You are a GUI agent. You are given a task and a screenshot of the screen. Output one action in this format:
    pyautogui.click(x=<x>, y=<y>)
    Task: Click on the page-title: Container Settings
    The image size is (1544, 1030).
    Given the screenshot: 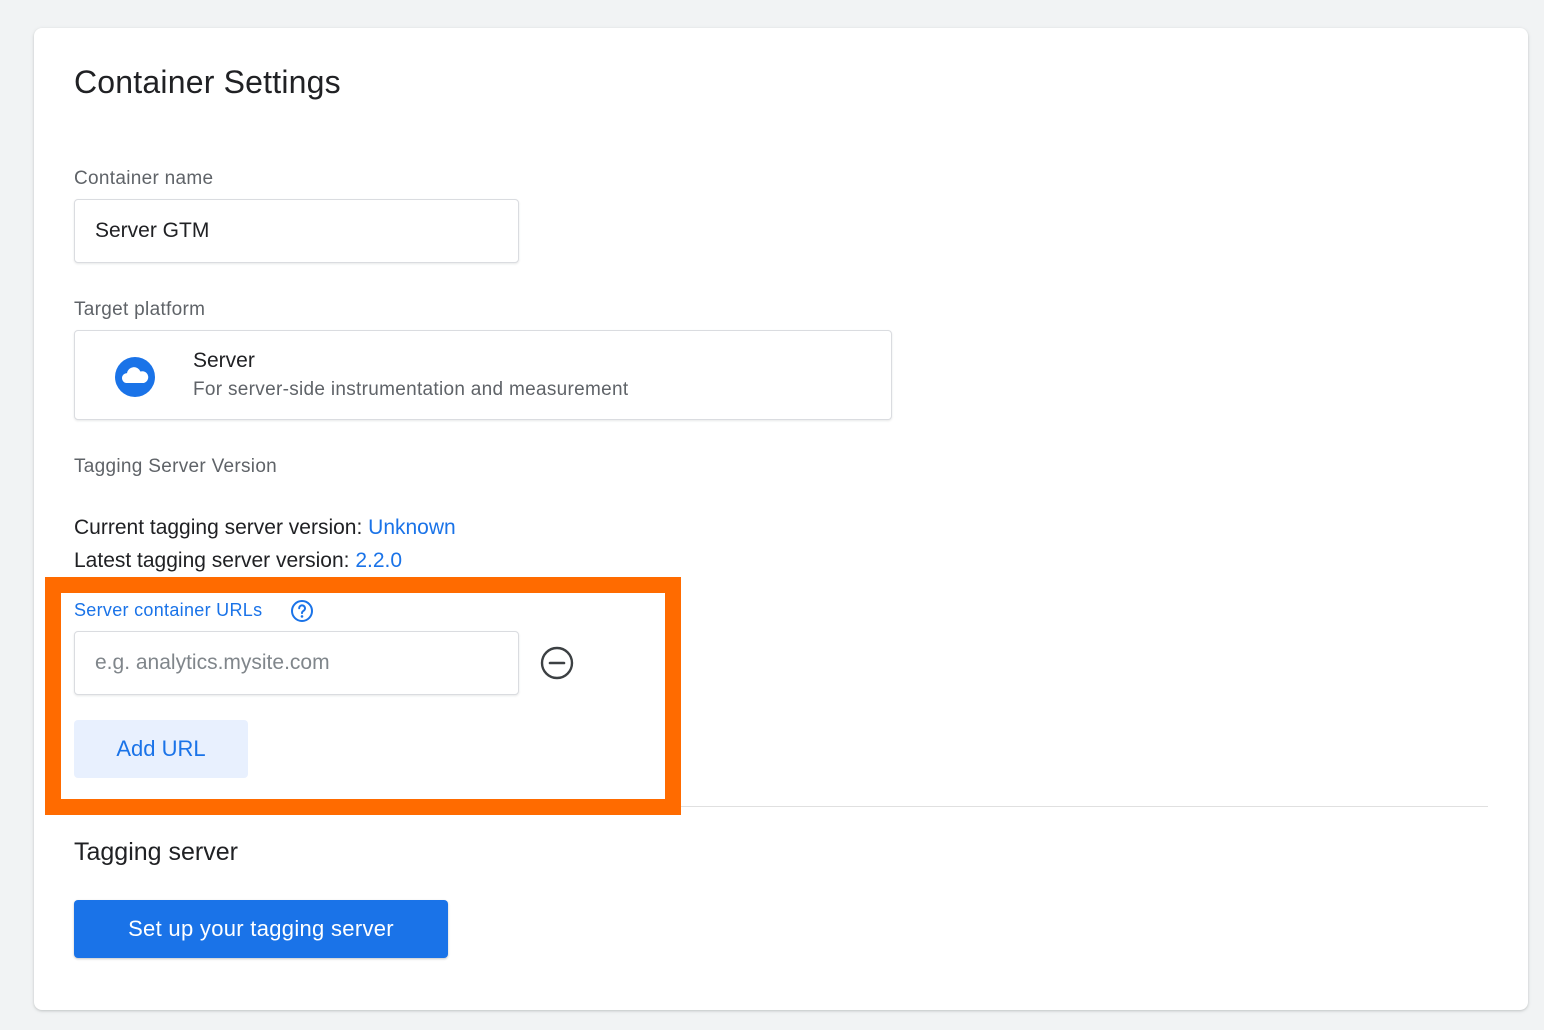 What is the action you would take?
    pyautogui.click(x=207, y=82)
    